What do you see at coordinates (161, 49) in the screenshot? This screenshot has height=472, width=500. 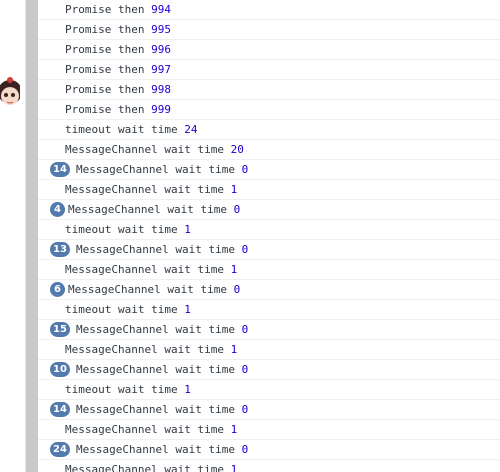 I see `message-value: 996` at bounding box center [161, 49].